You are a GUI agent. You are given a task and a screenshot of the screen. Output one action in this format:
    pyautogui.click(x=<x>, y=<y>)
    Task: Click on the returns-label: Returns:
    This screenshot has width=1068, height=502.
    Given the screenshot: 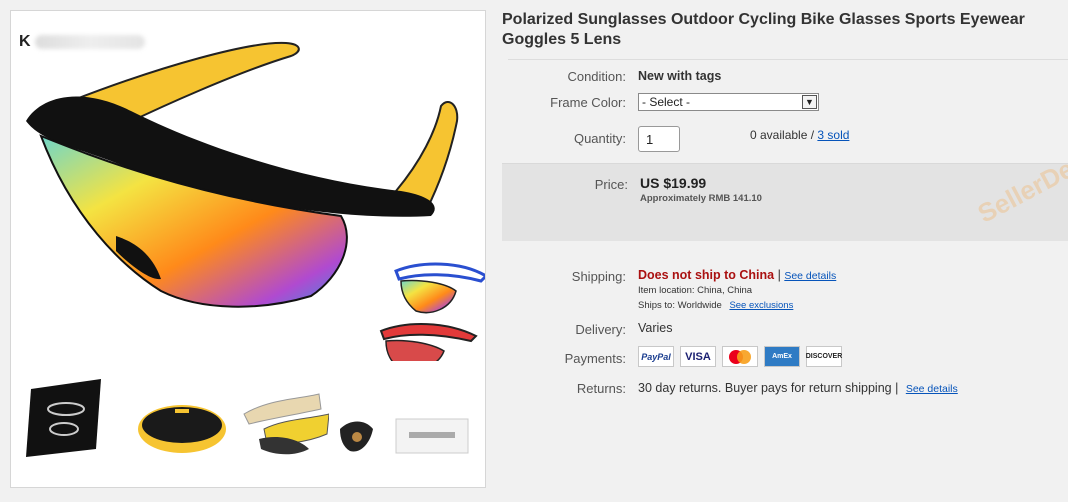 What is the action you would take?
    pyautogui.click(x=601, y=388)
    